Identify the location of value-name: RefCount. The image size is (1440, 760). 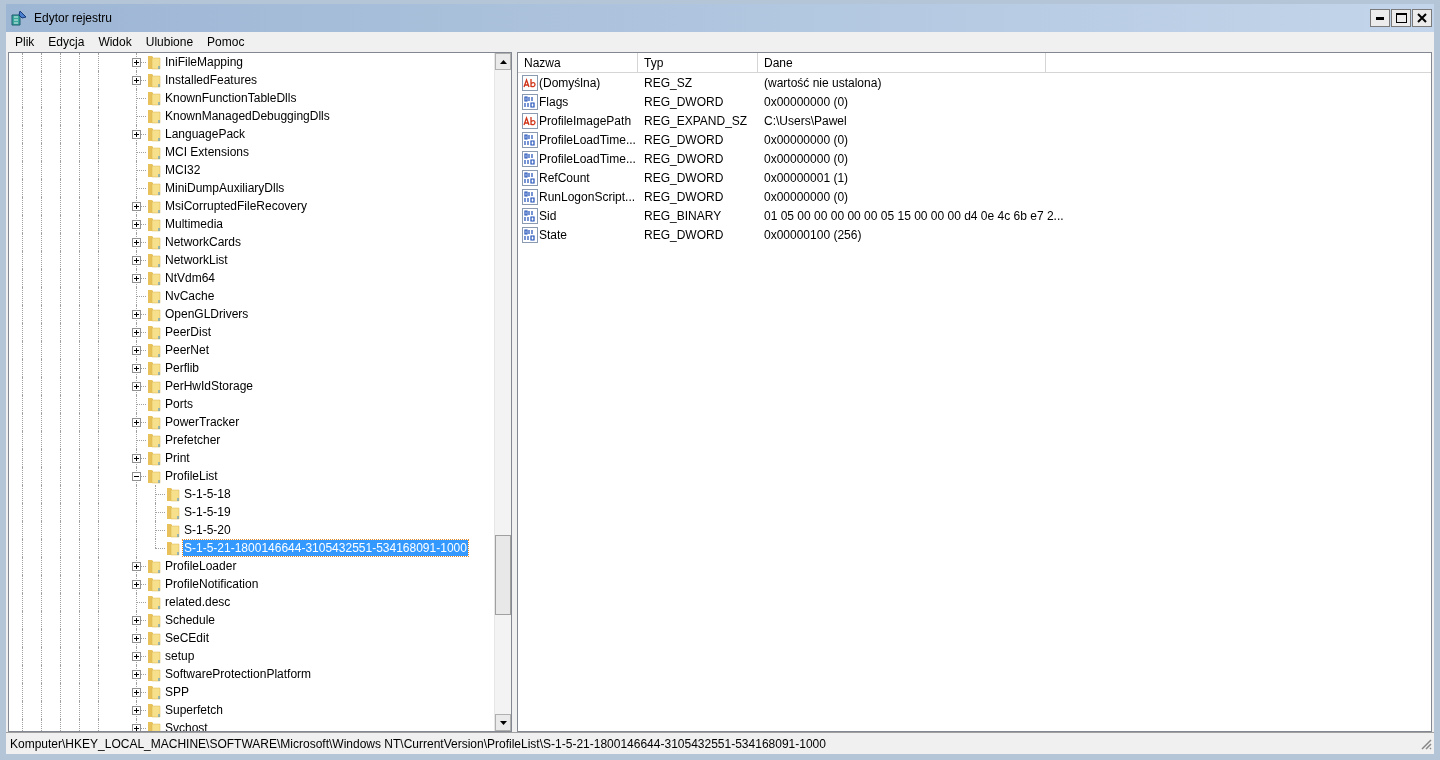
(564, 177).